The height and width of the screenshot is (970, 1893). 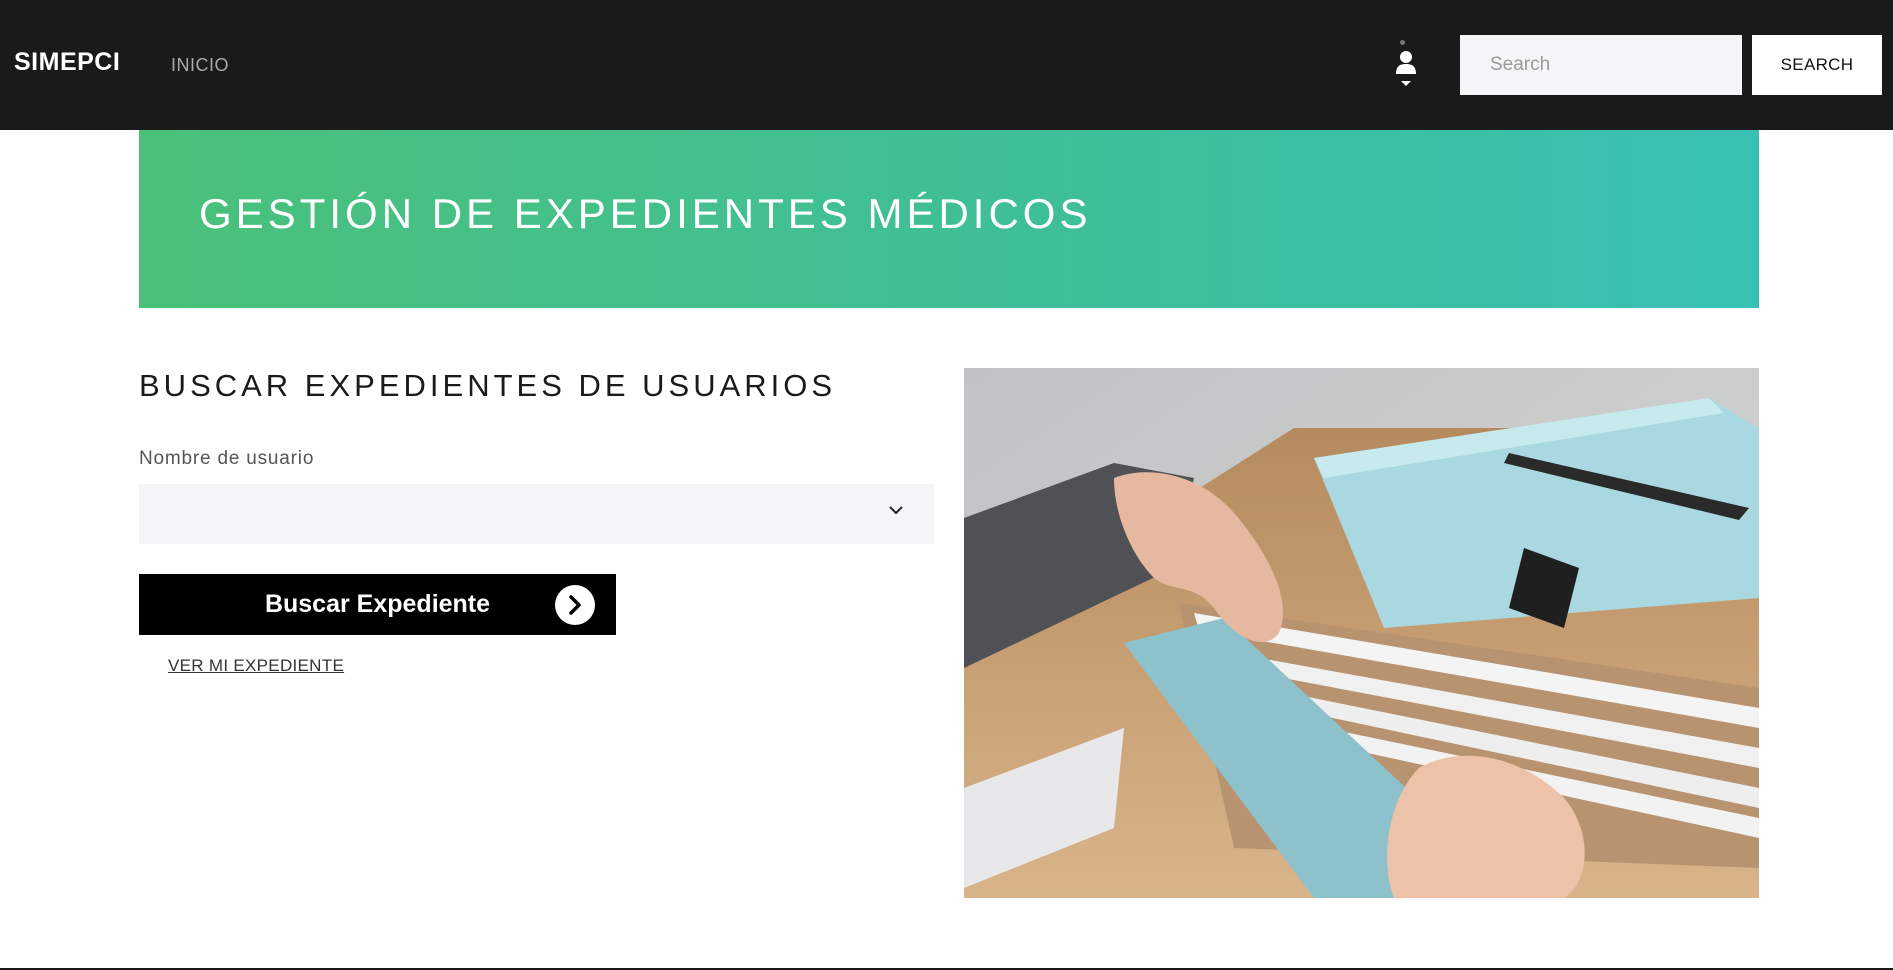 What do you see at coordinates (67, 62) in the screenshot?
I see `brand-logo: SIMEPCI` at bounding box center [67, 62].